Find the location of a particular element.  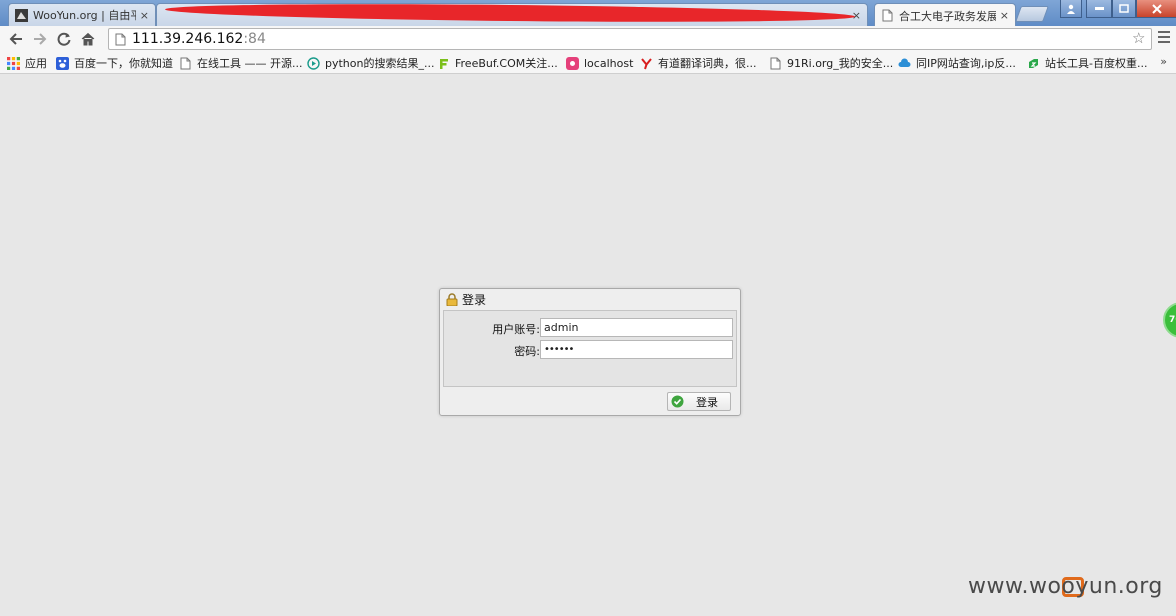

url-port: :84 is located at coordinates (254, 39).